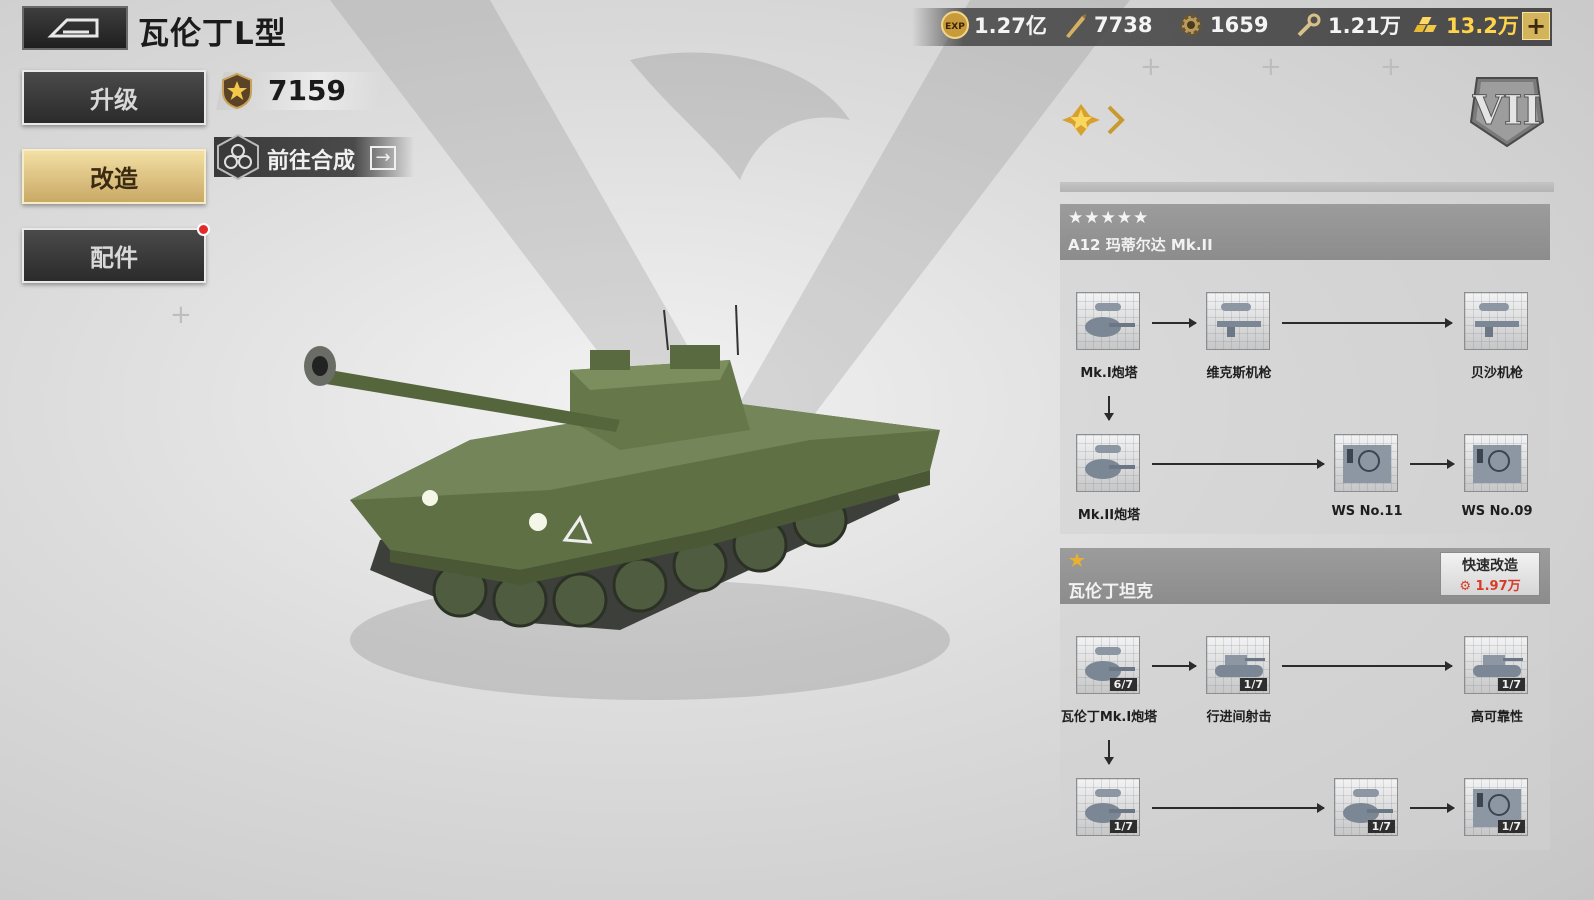 The height and width of the screenshot is (900, 1594). Describe the element at coordinates (307, 90) in the screenshot. I see `power-value: 7159` at that location.